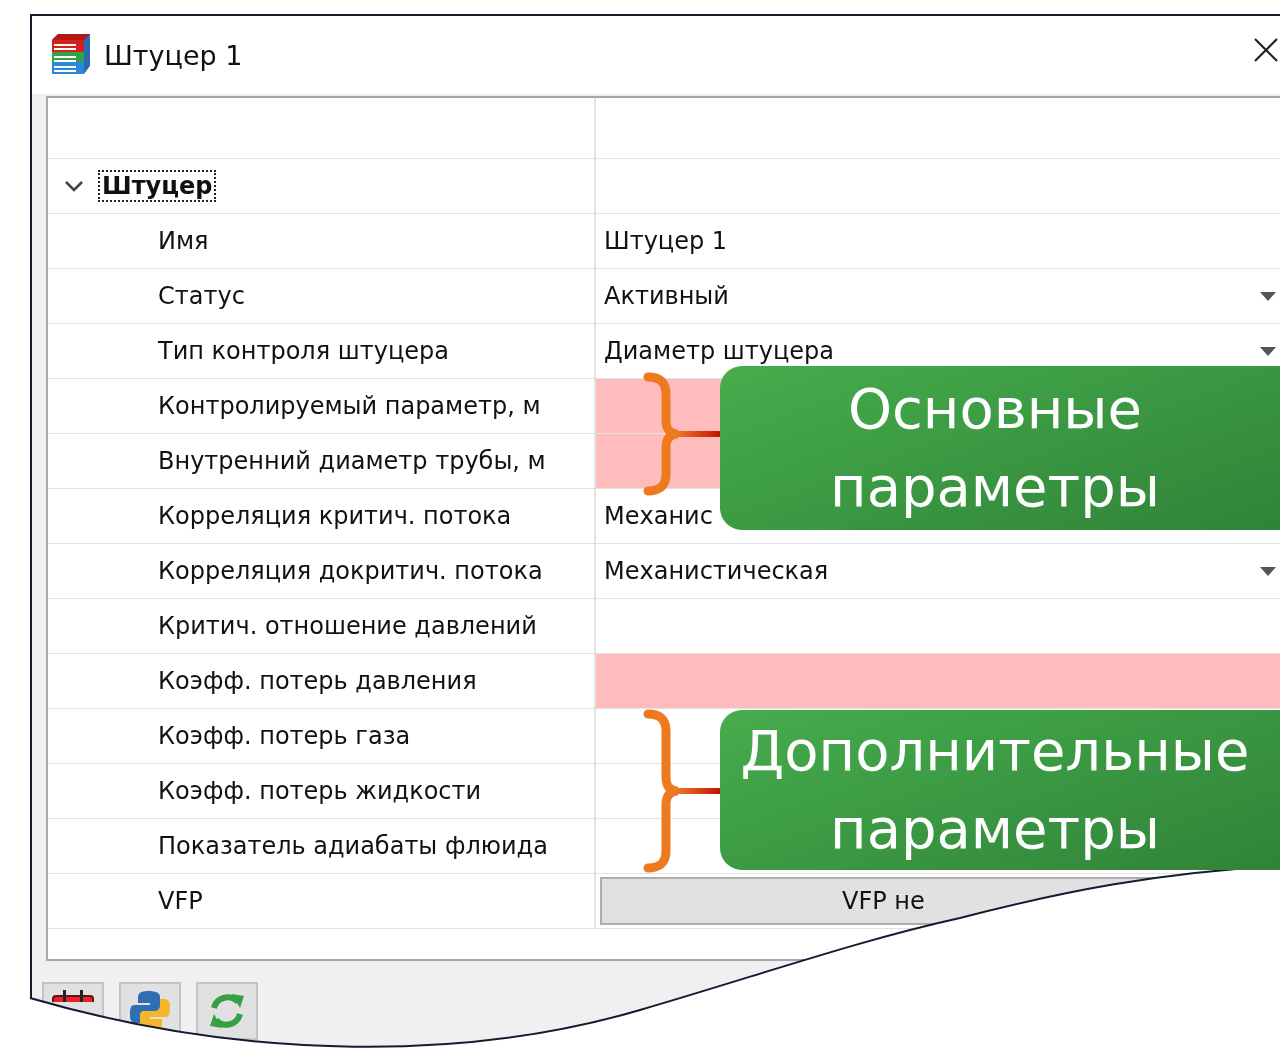 Image resolution: width=1280 pixels, height=1055 pixels. Describe the element at coordinates (666, 241) in the screenshot. I see `property-value: Штуцер 1` at that location.